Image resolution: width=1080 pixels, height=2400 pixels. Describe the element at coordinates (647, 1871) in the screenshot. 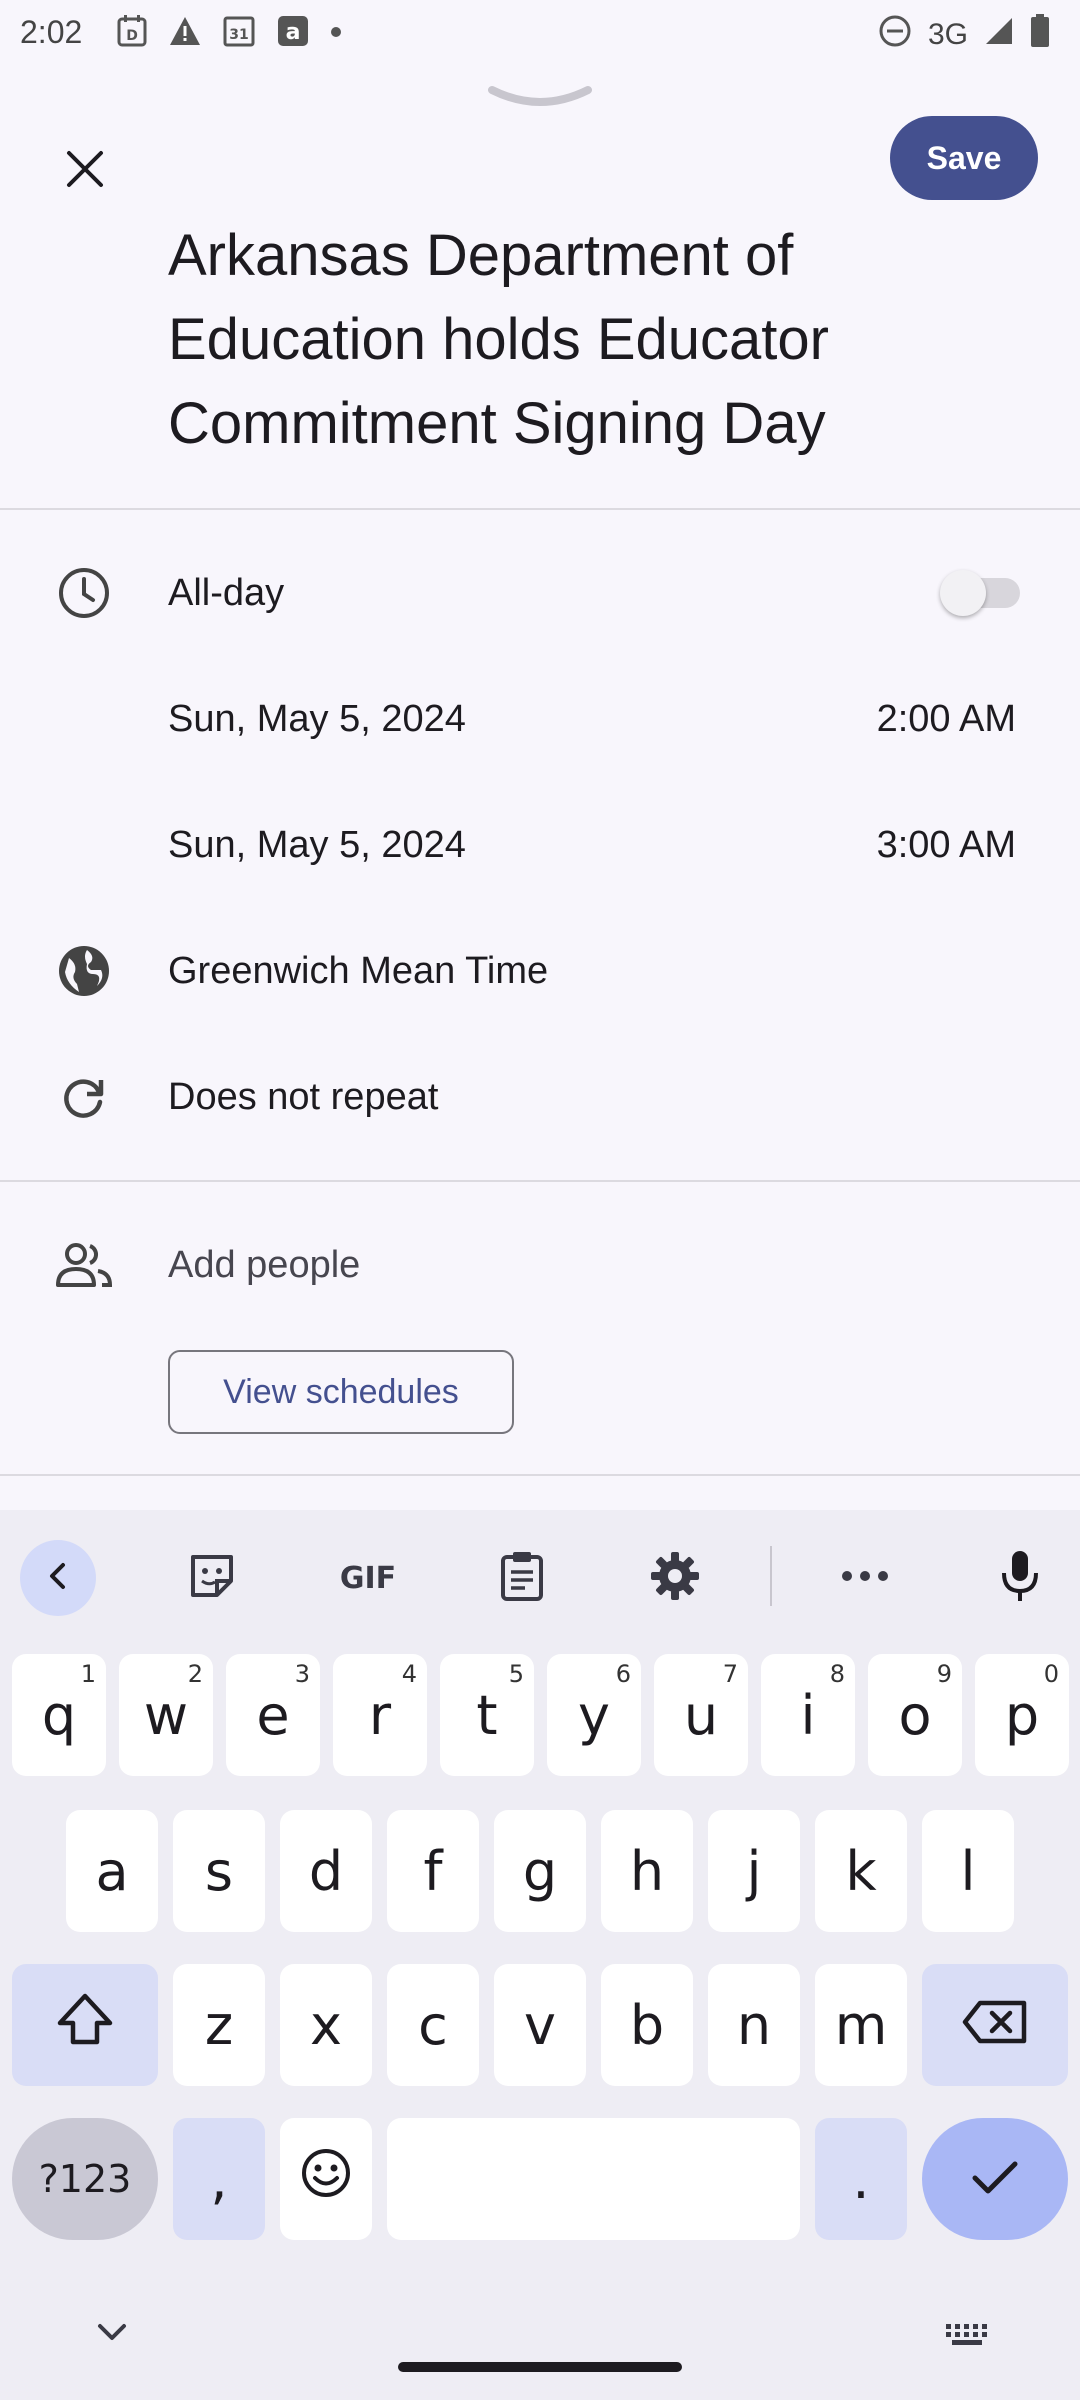

I see `key-h: h` at that location.